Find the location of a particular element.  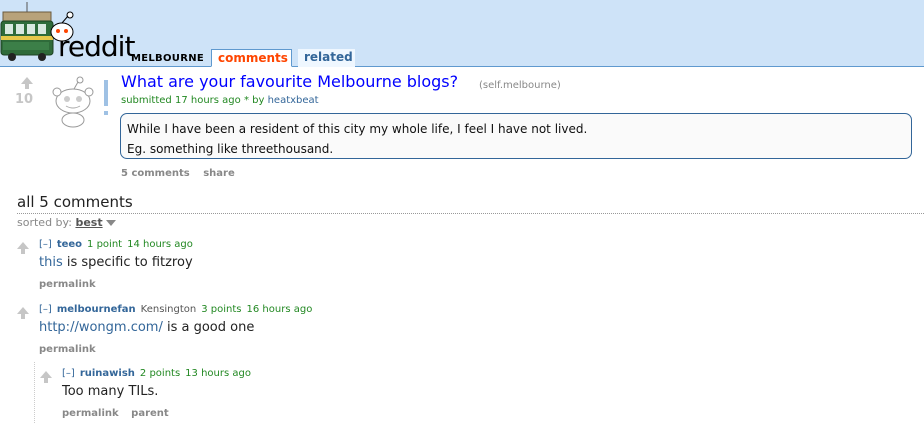

sort-menu: sorted by: best is located at coordinates (66, 222).